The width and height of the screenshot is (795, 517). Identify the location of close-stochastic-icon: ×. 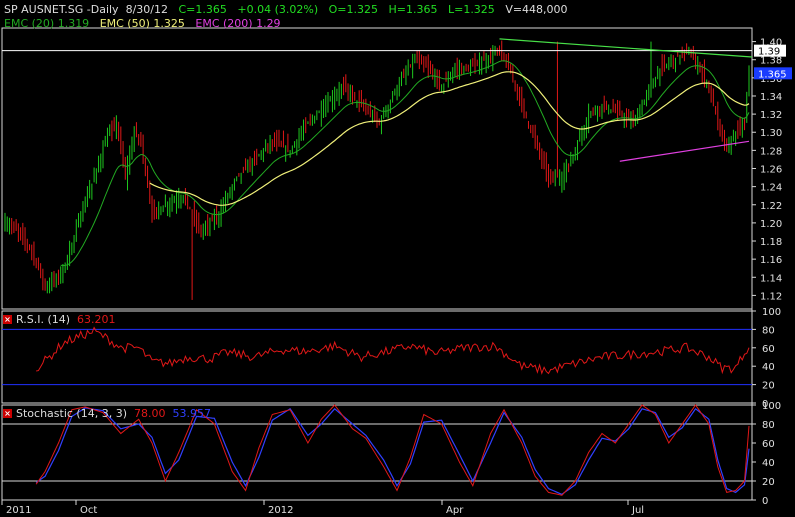
(7, 413).